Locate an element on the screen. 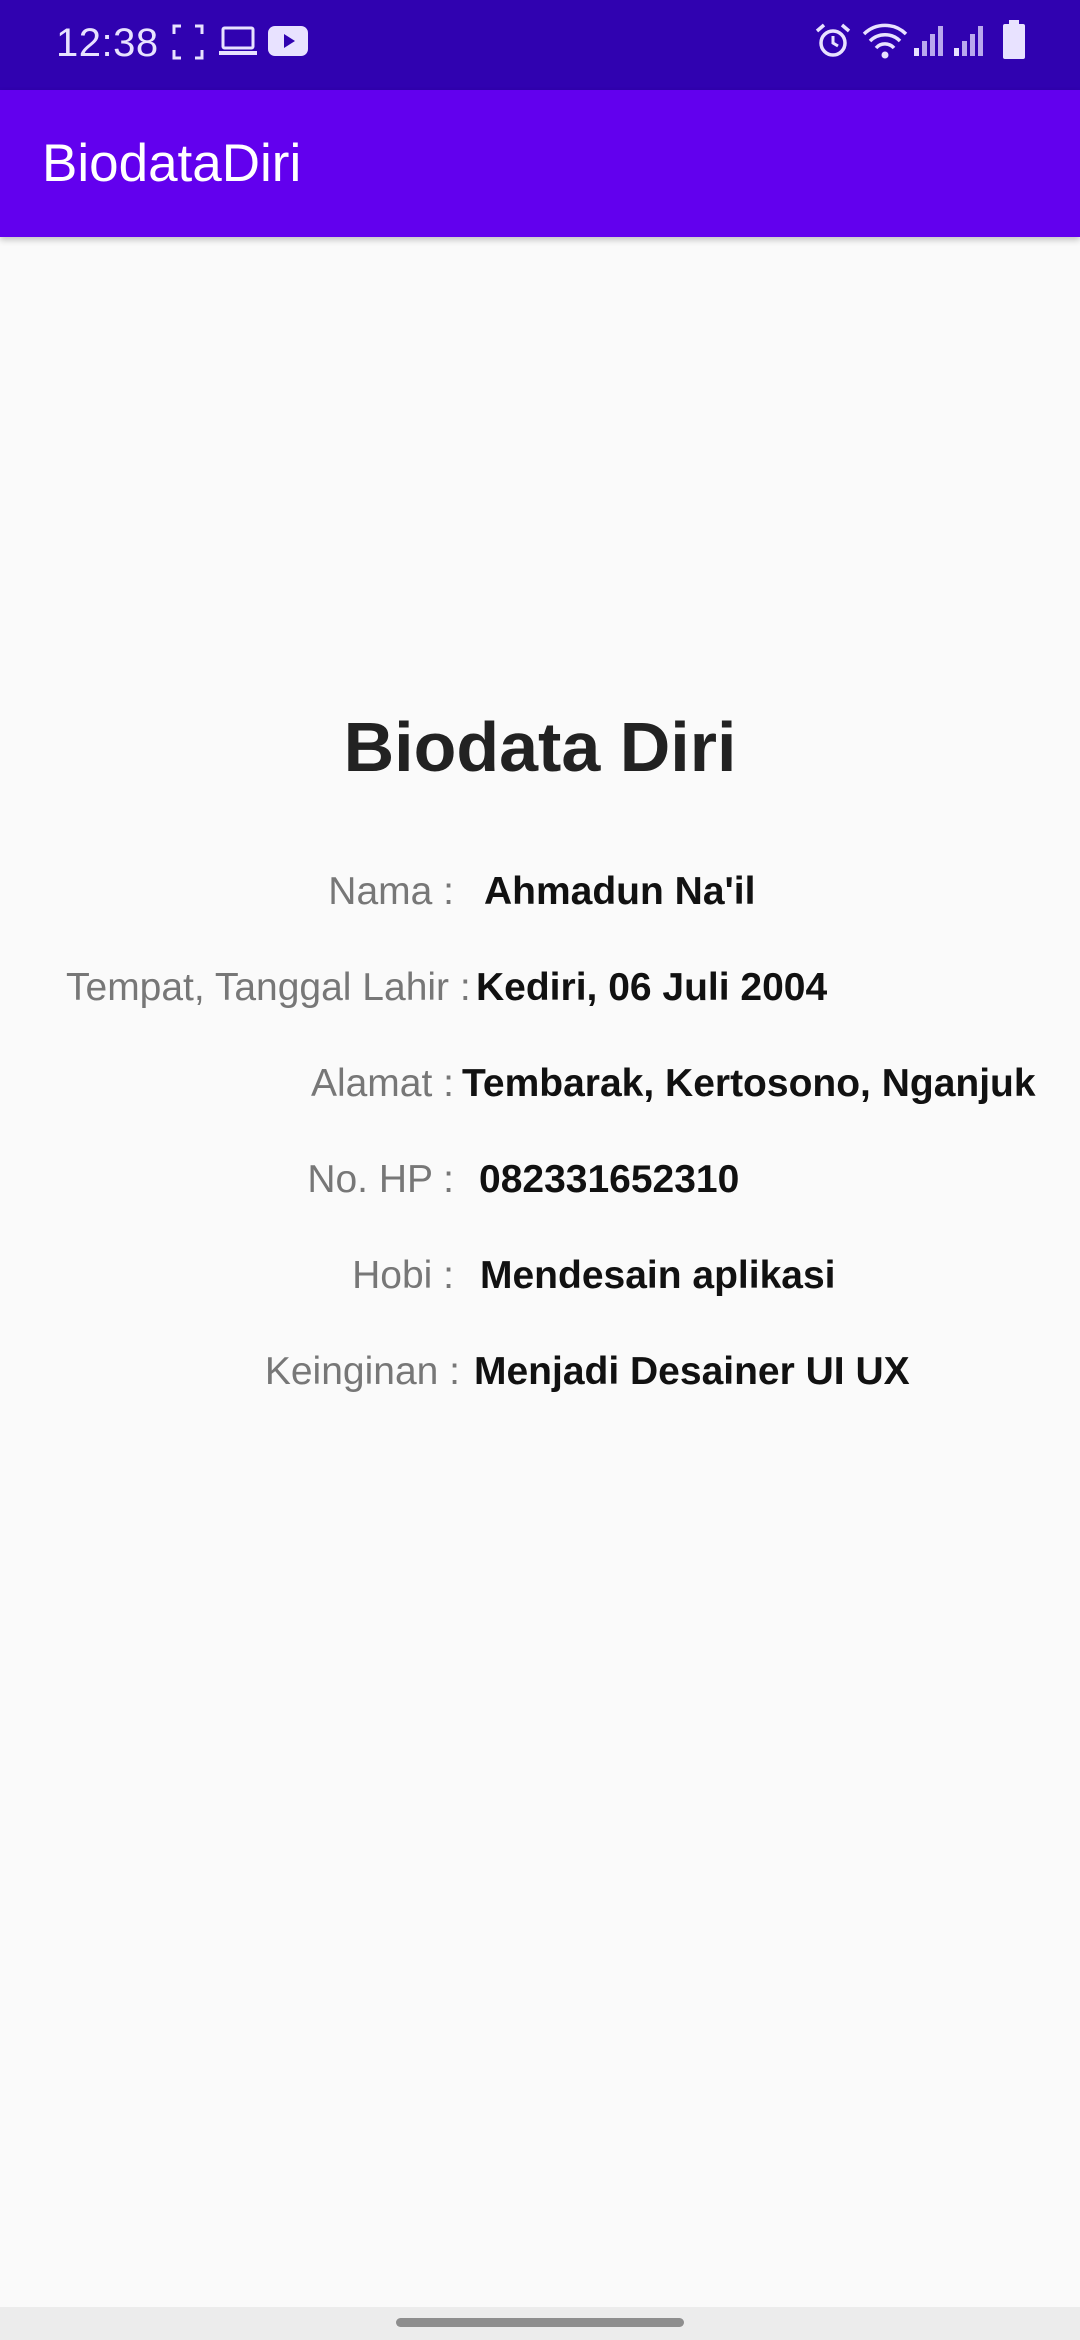 Image resolution: width=1080 pixels, height=2340 pixels. wifi-icon is located at coordinates (885, 41).